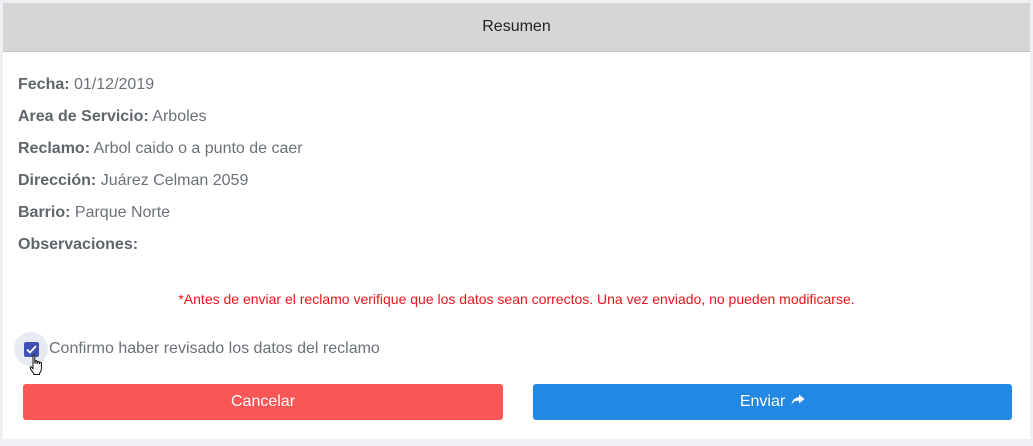 This screenshot has width=1033, height=446. I want to click on cancel-button: Cancelar, so click(263, 402).